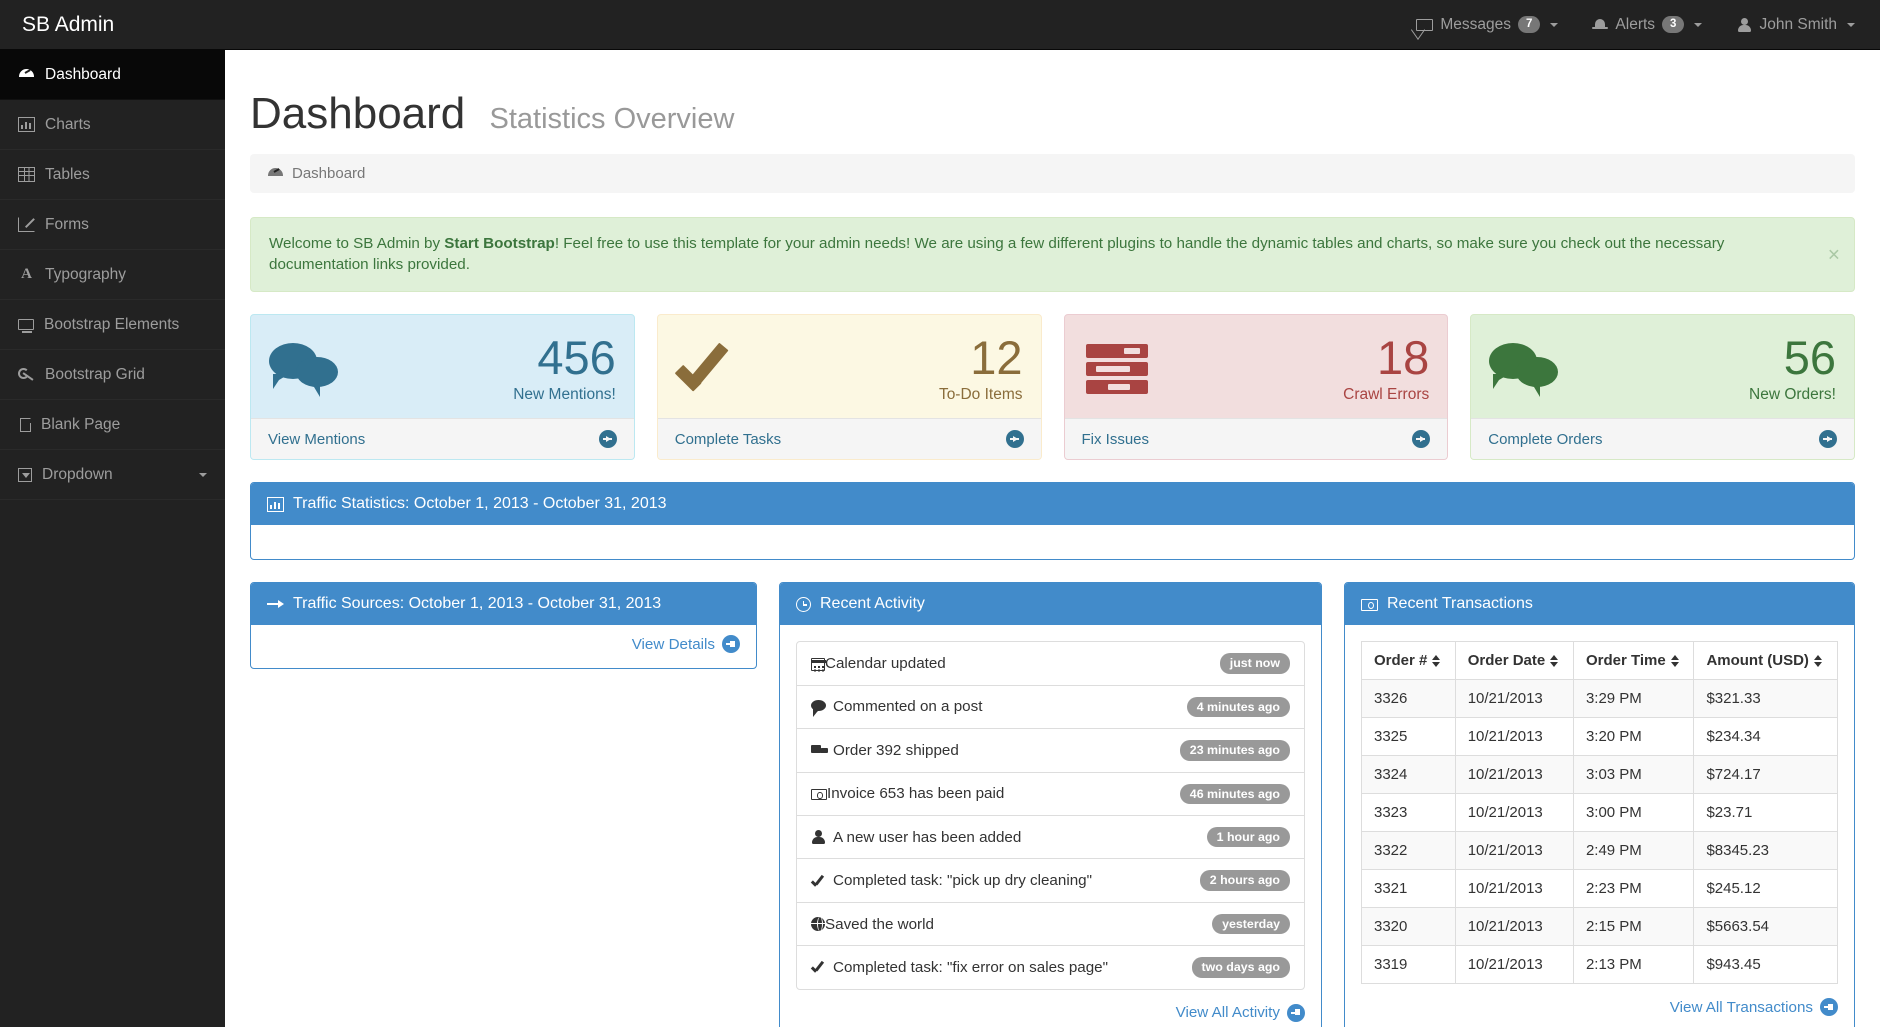 The height and width of the screenshot is (1027, 1880). What do you see at coordinates (1227, 1013) in the screenshot?
I see `view-all-activity-label: View All Activity` at bounding box center [1227, 1013].